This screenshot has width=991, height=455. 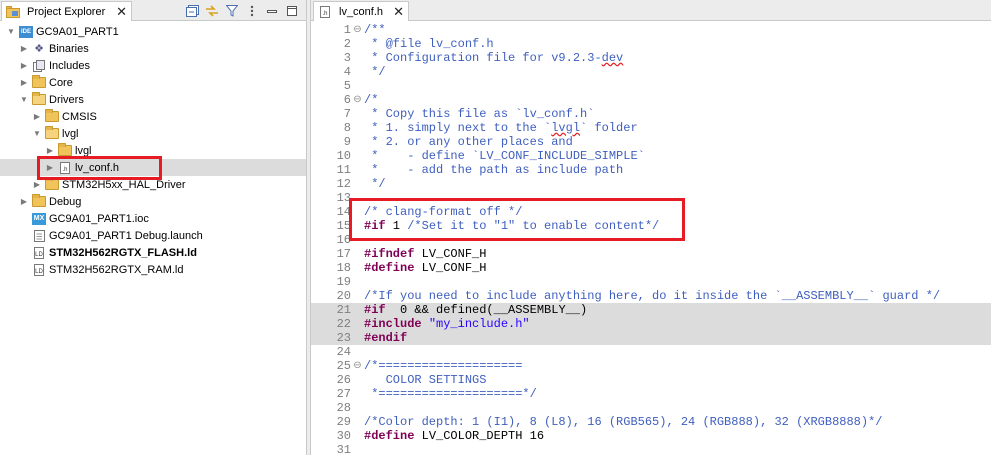 I want to click on tab-label: lv_conf.h, so click(x=361, y=11).